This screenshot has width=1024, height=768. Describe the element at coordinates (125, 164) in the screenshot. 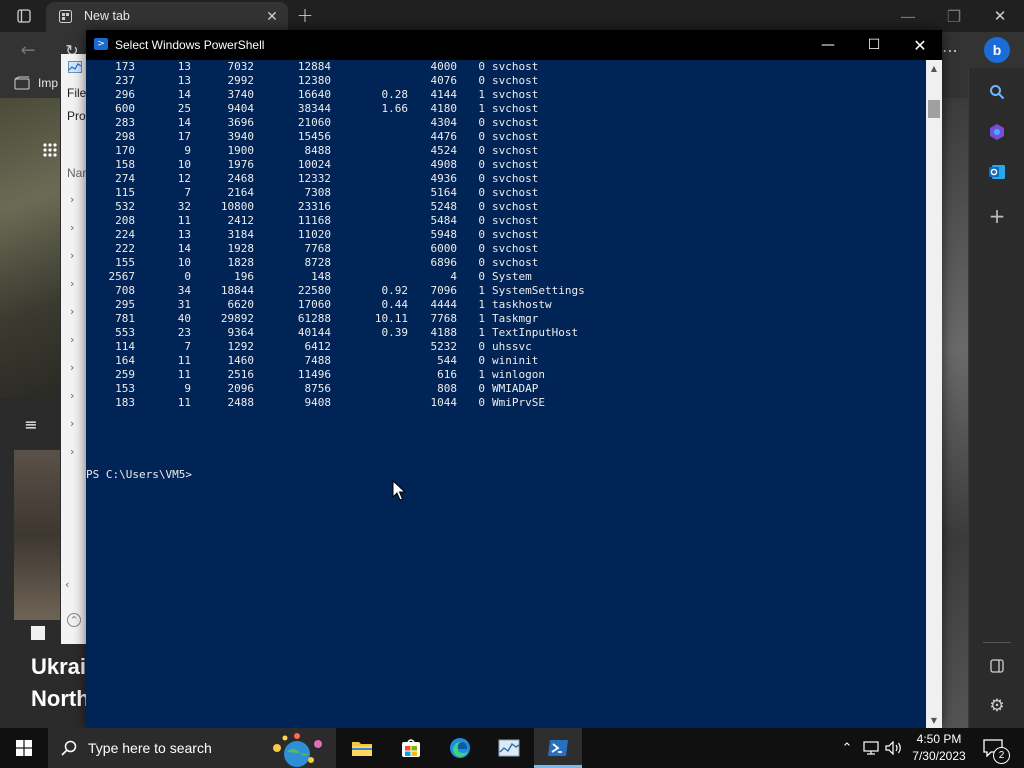

I see `cell-handles: 158` at that location.